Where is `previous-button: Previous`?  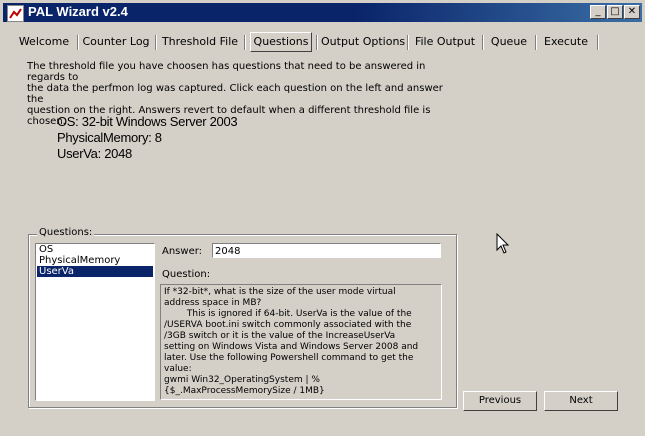
previous-button: Previous is located at coordinates (500, 401).